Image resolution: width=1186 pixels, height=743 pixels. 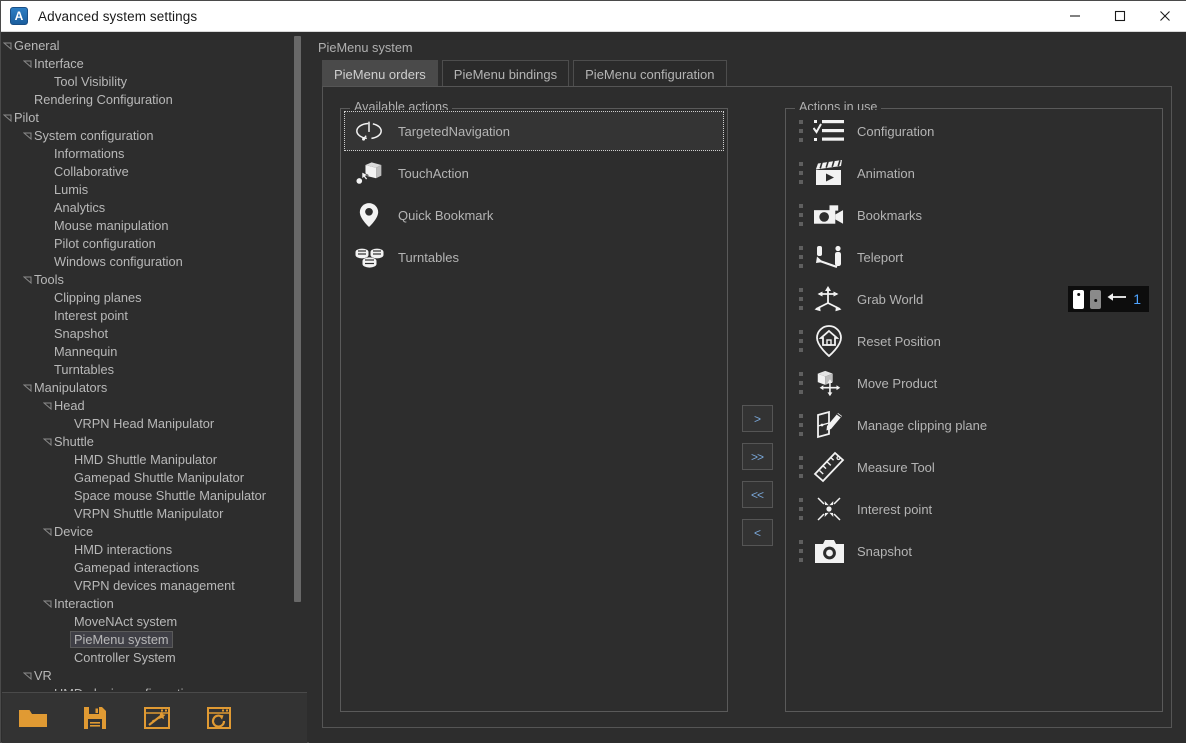 I want to click on close-icon, so click(x=1164, y=16).